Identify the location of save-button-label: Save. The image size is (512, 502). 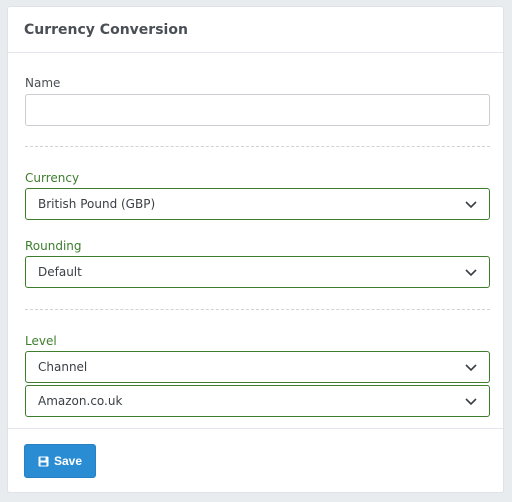
(68, 461).